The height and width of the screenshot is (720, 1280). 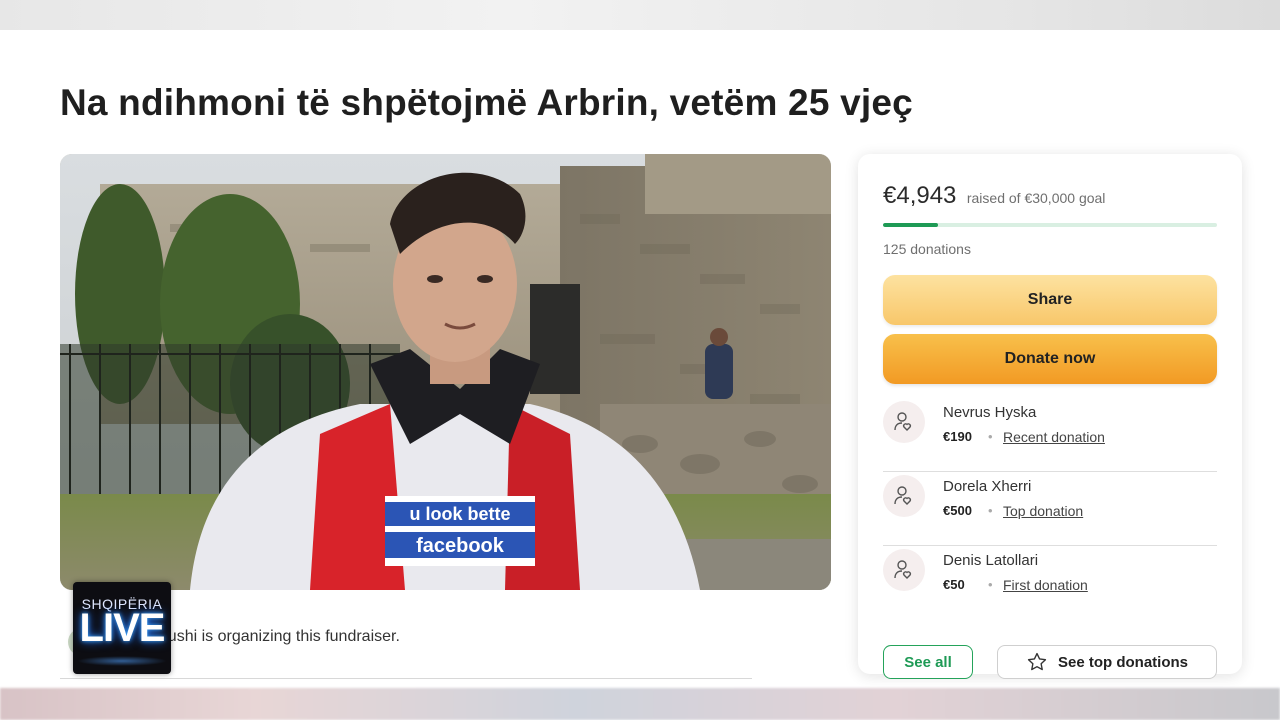 I want to click on donor-amount: €50, so click(x=954, y=584).